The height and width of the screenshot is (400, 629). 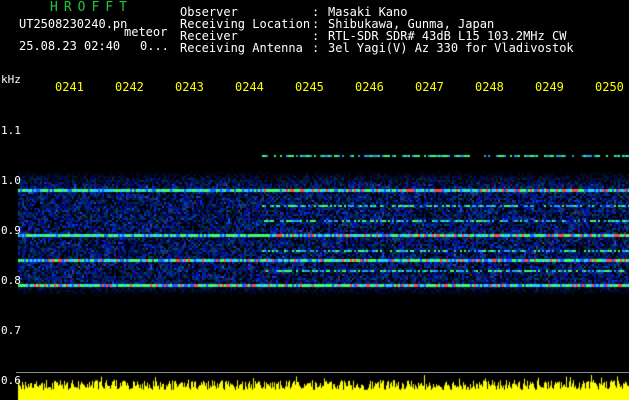 I want to click on freq-tick-label: 1.0, so click(x=11, y=180).